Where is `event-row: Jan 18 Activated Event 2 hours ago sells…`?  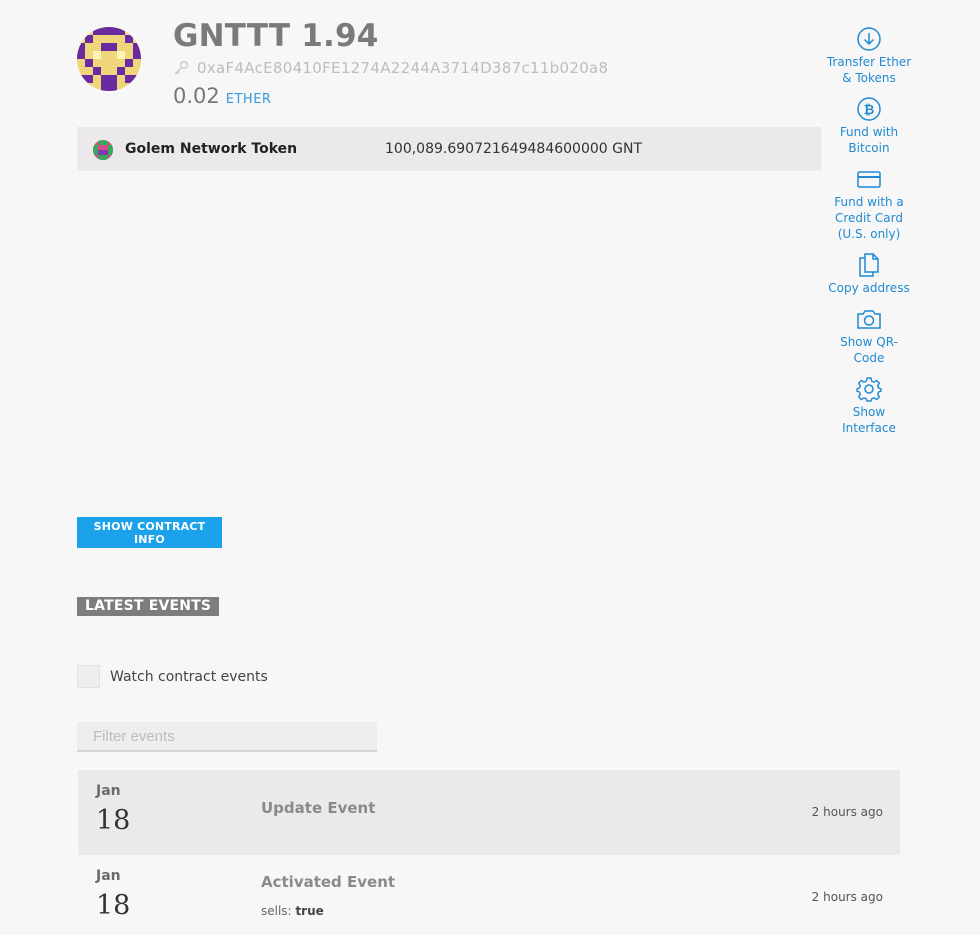
event-row: Jan 18 Activated Event 2 hours ago sells… is located at coordinates (489, 895).